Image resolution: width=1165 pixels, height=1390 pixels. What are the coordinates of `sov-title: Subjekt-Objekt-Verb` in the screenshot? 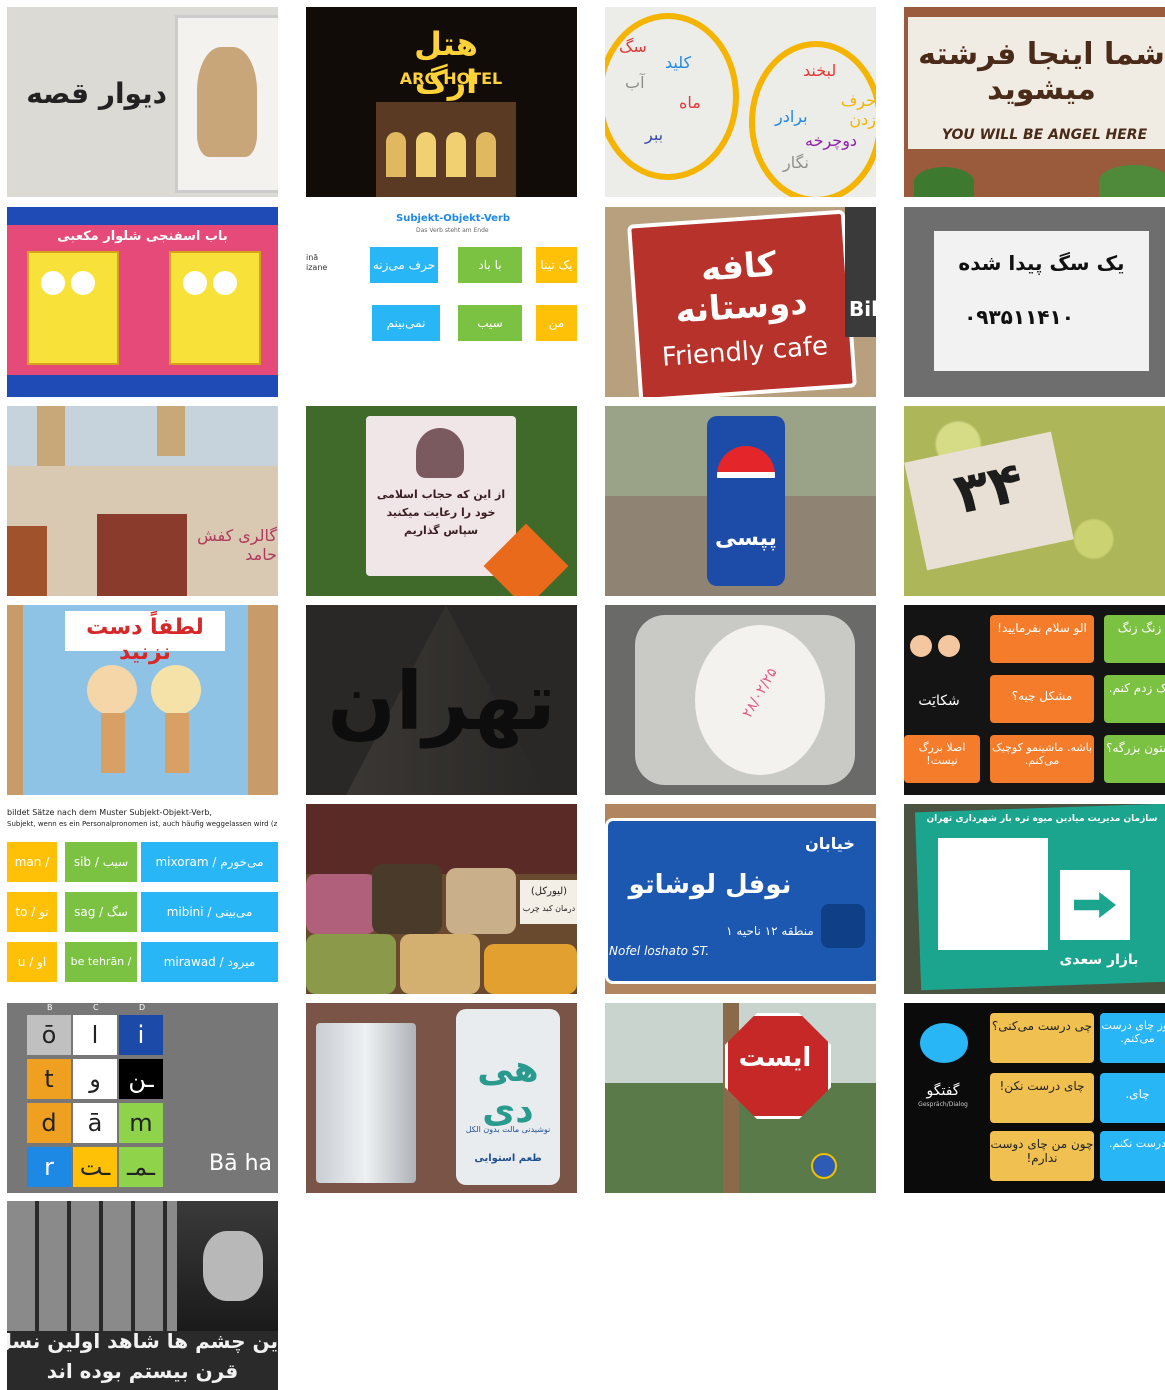 It's located at (453, 218).